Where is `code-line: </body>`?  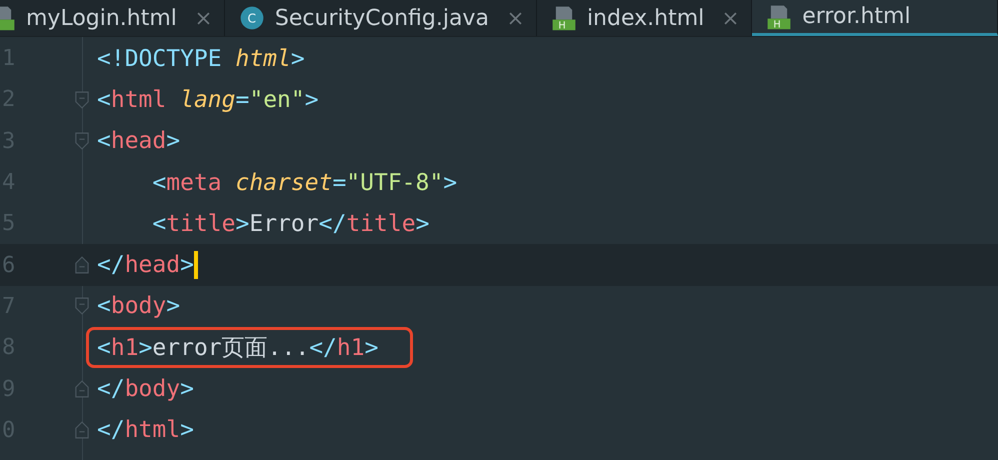 code-line: </body> is located at coordinates (145, 389).